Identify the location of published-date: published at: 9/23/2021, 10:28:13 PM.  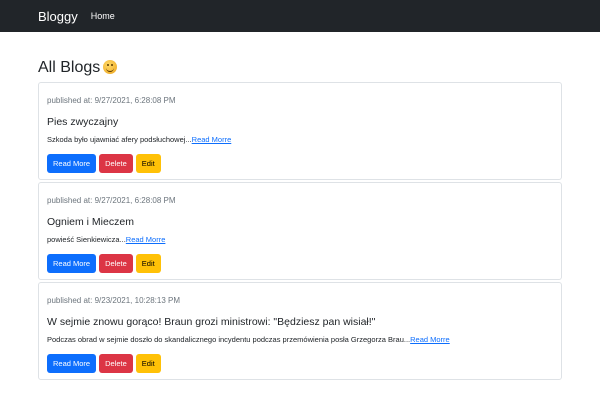
(113, 300).